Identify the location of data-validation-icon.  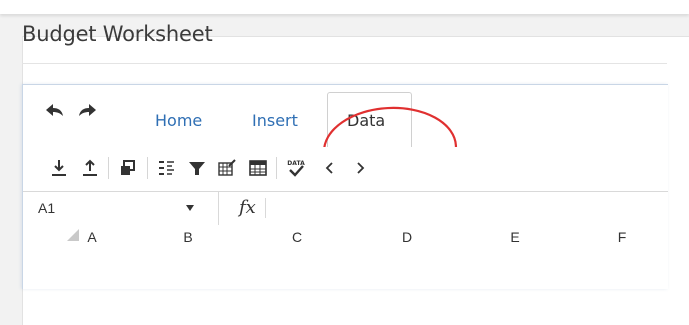
(227, 168).